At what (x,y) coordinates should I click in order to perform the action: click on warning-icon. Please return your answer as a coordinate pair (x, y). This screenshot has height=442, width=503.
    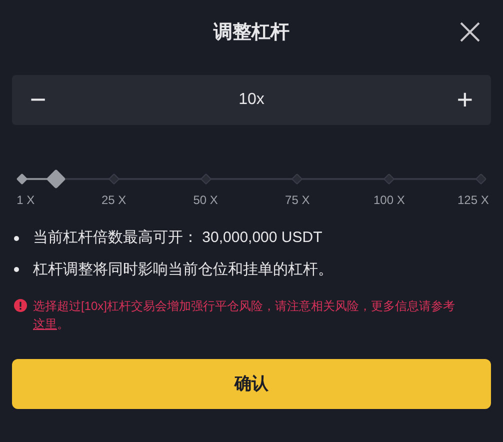
    Looking at the image, I should click on (20, 305).